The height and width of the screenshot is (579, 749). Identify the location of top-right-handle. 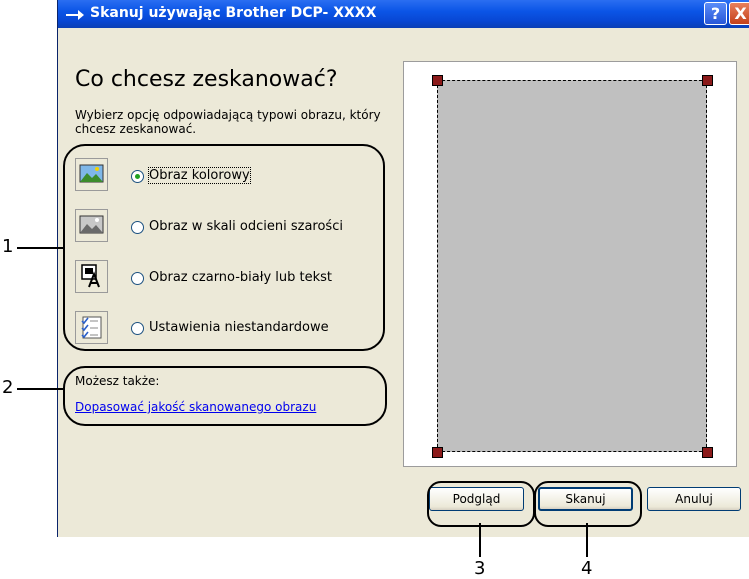
(707, 80).